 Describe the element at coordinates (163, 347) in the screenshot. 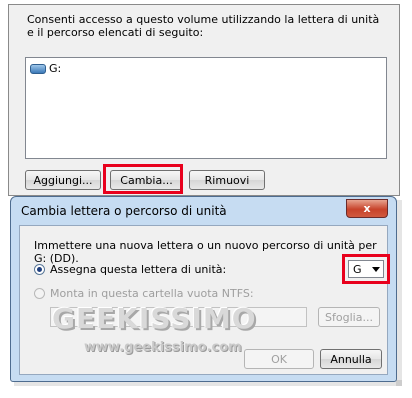

I see `watermark-url: www.geekissimo.com` at that location.